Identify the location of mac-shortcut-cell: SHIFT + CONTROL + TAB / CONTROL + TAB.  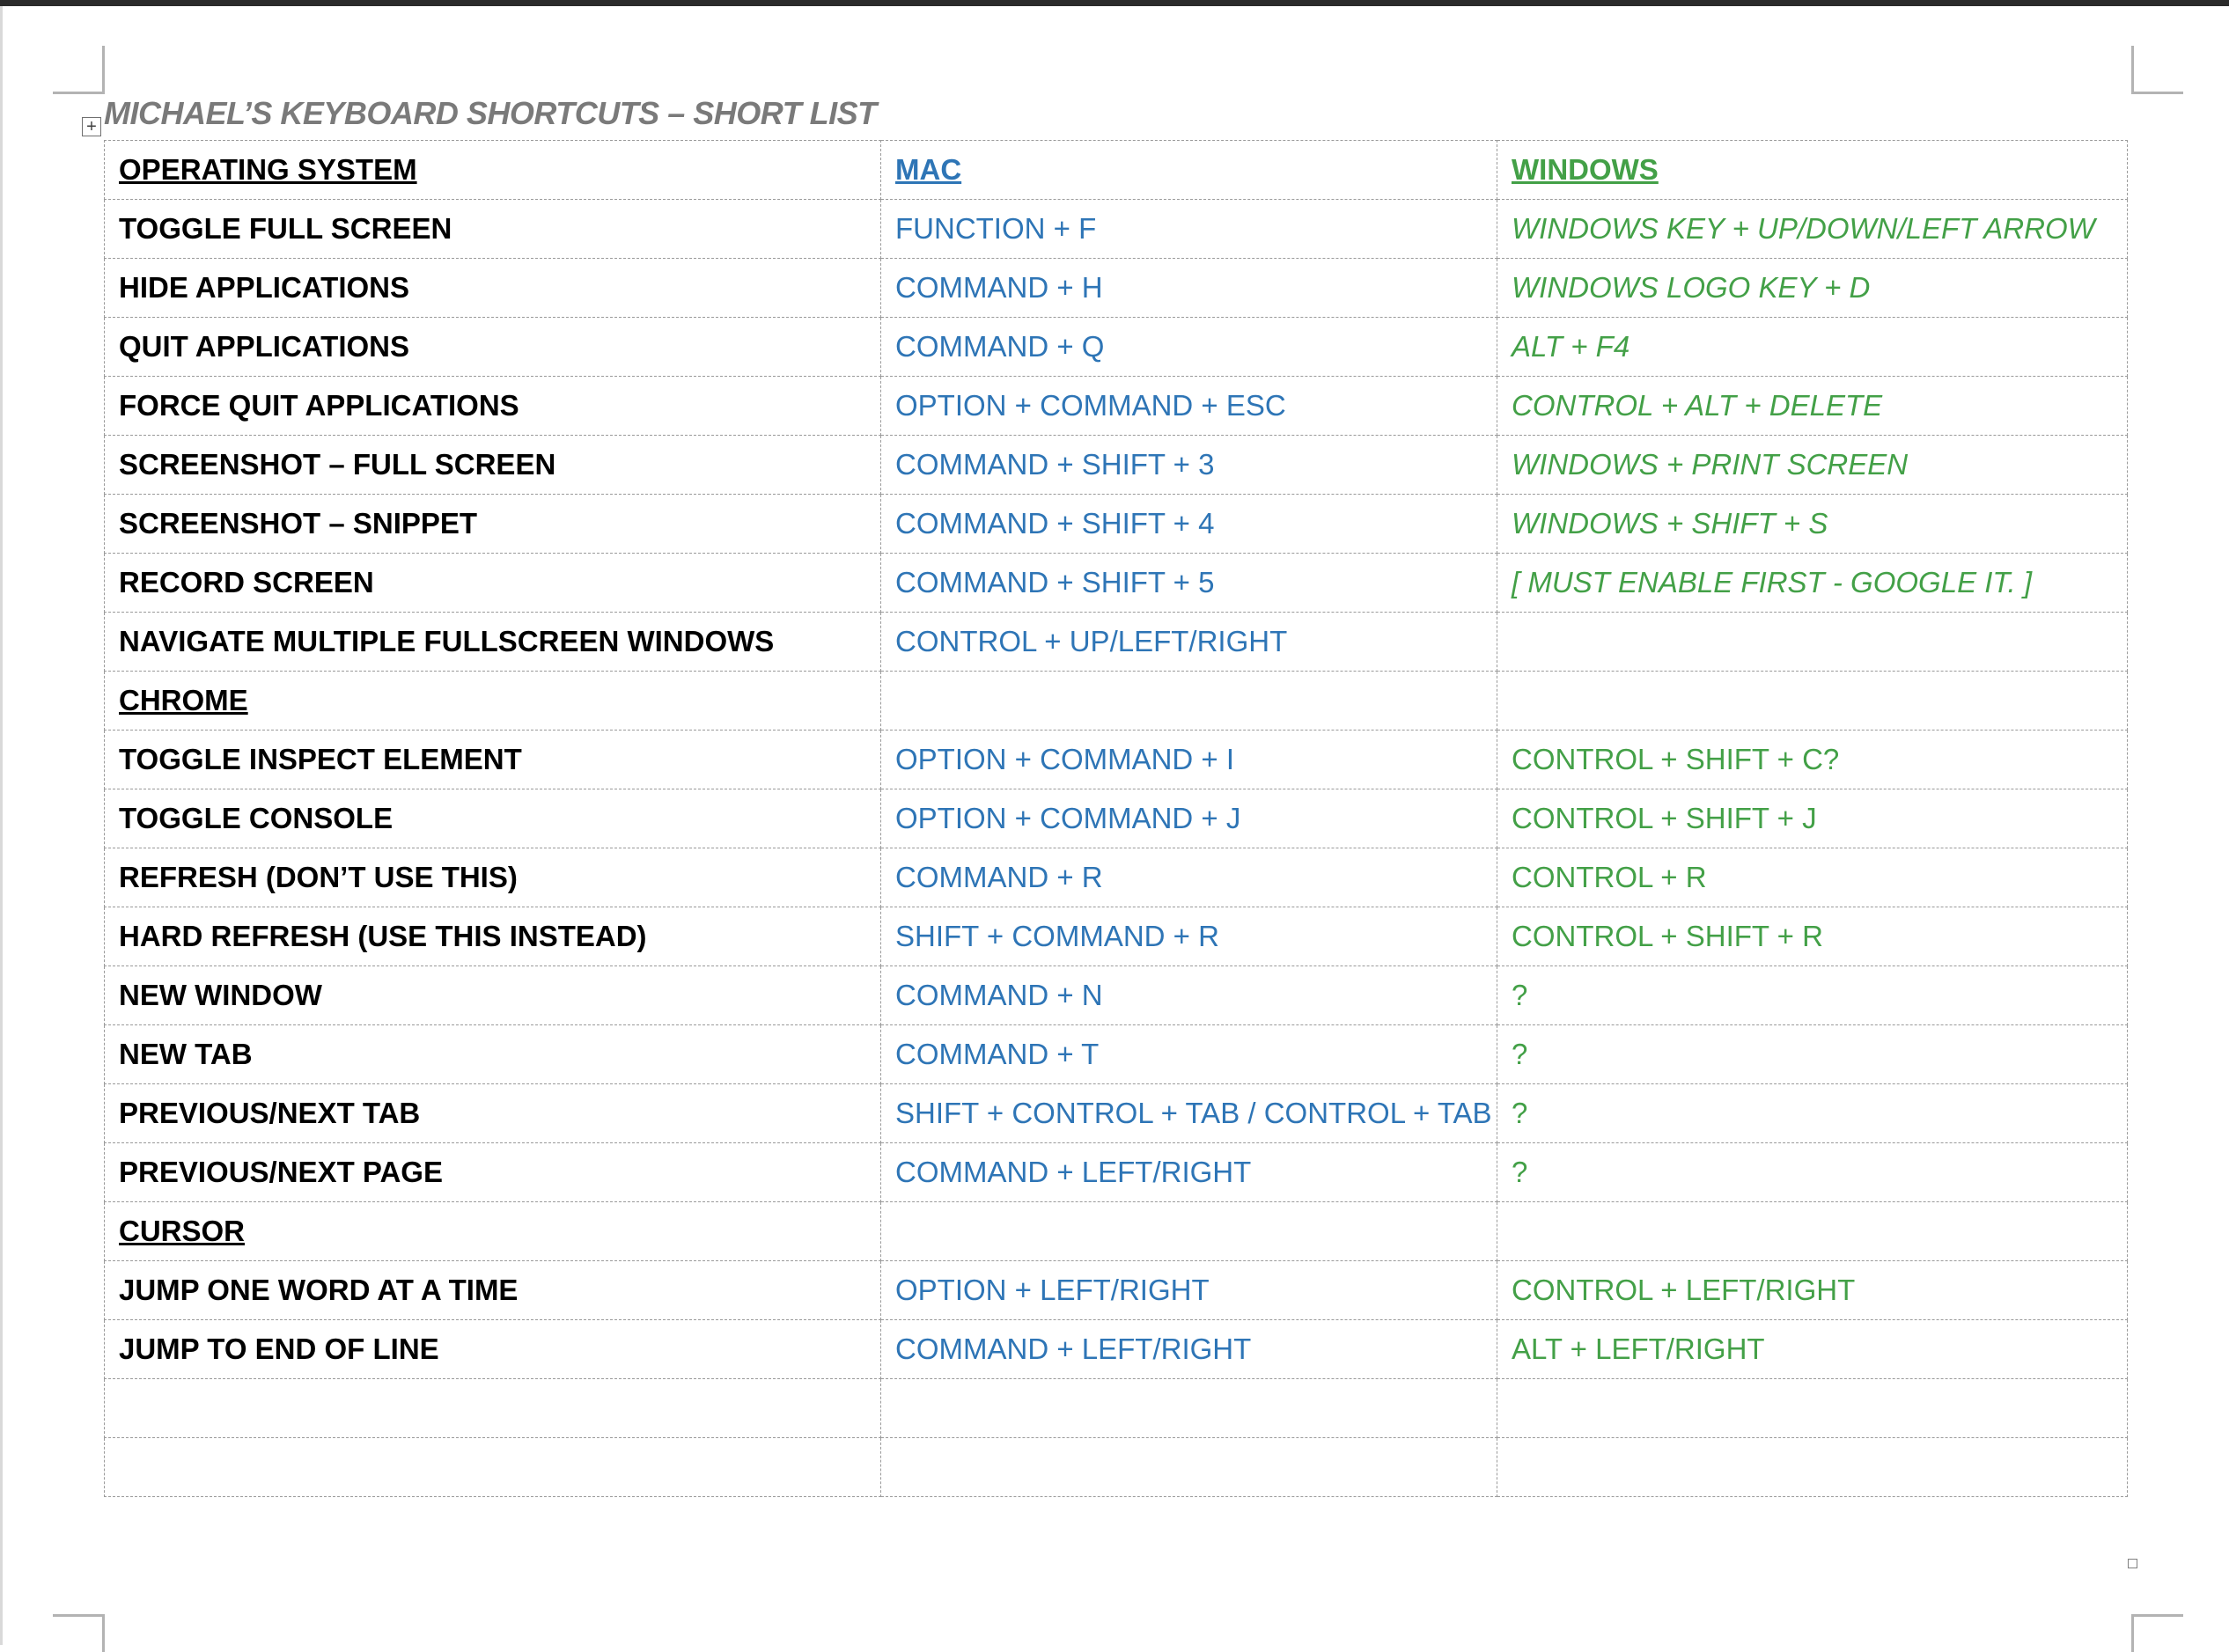
(1188, 1113).